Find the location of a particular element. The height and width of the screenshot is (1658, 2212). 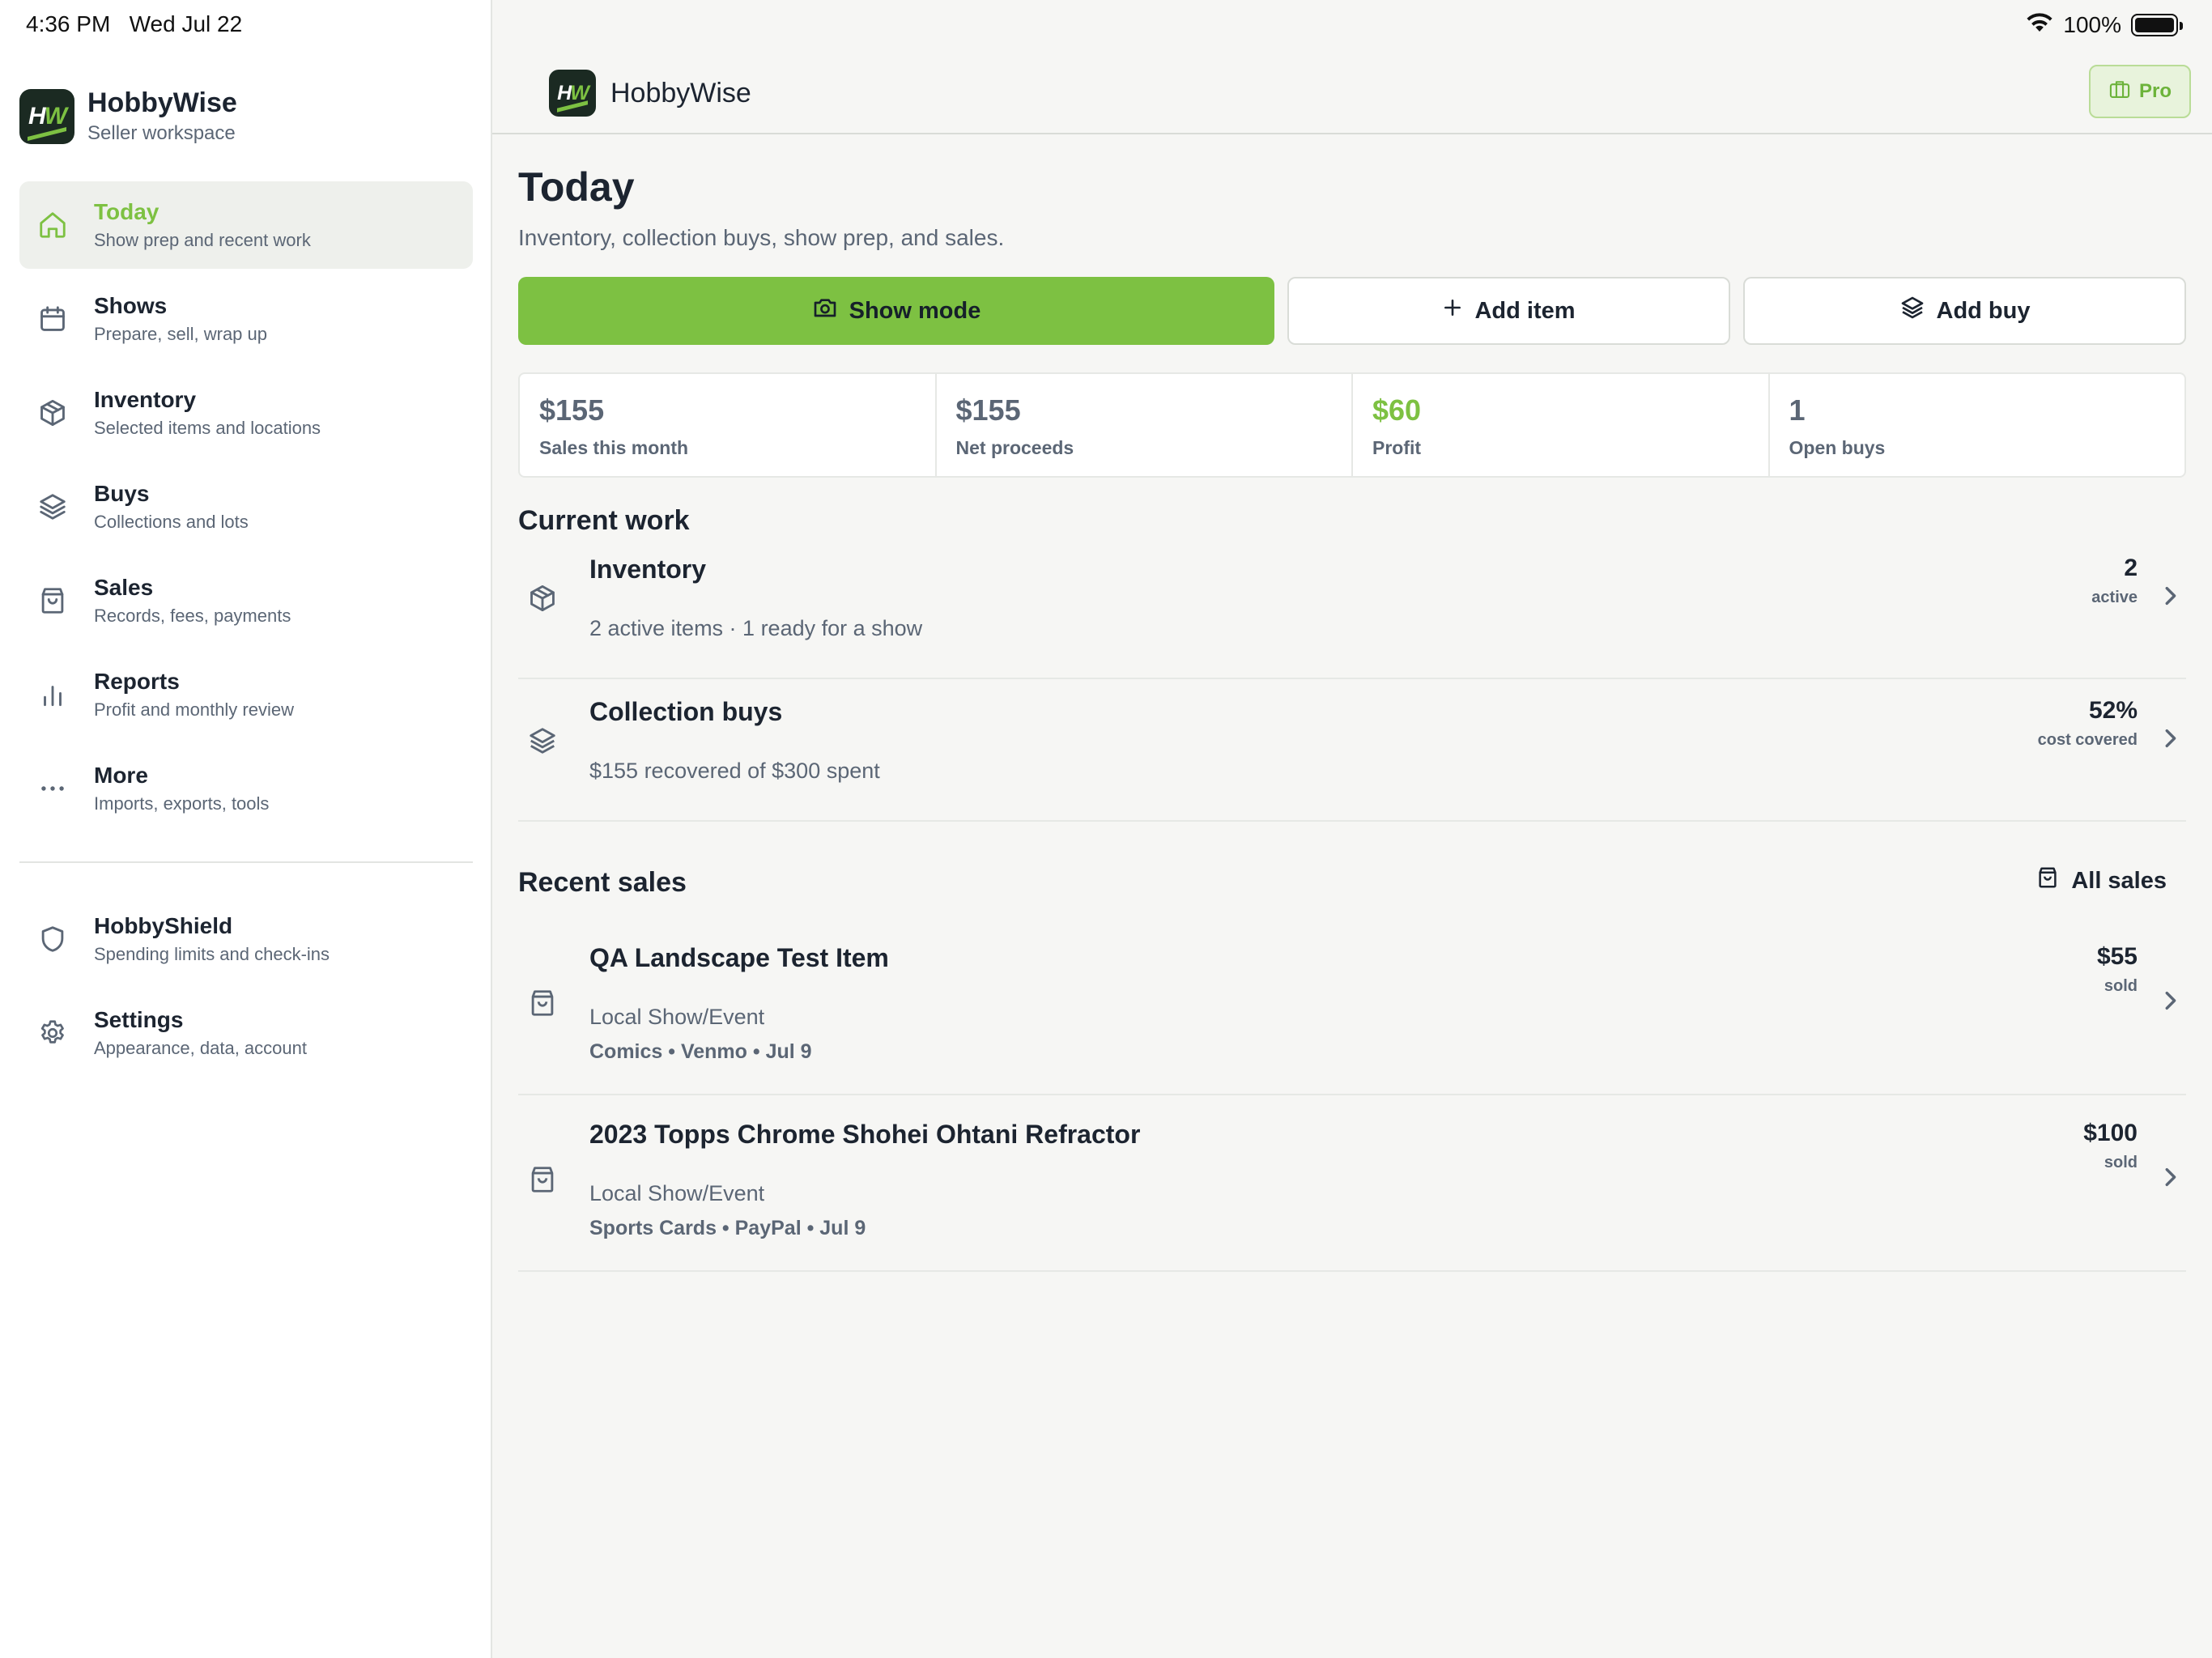

sidebar-item-inventory: Inventory Selected items and locations is located at coordinates (246, 413).